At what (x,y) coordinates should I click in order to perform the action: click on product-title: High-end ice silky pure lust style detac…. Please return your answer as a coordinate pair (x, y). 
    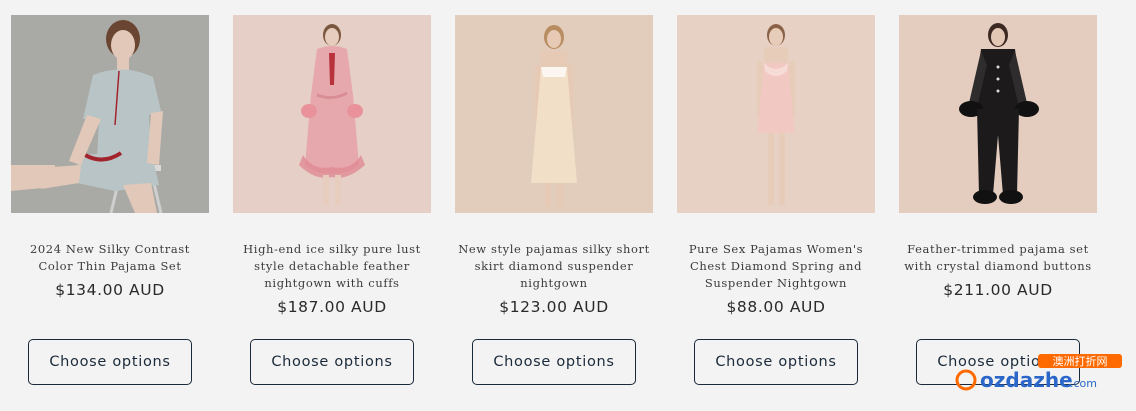
    Looking at the image, I should click on (332, 266).